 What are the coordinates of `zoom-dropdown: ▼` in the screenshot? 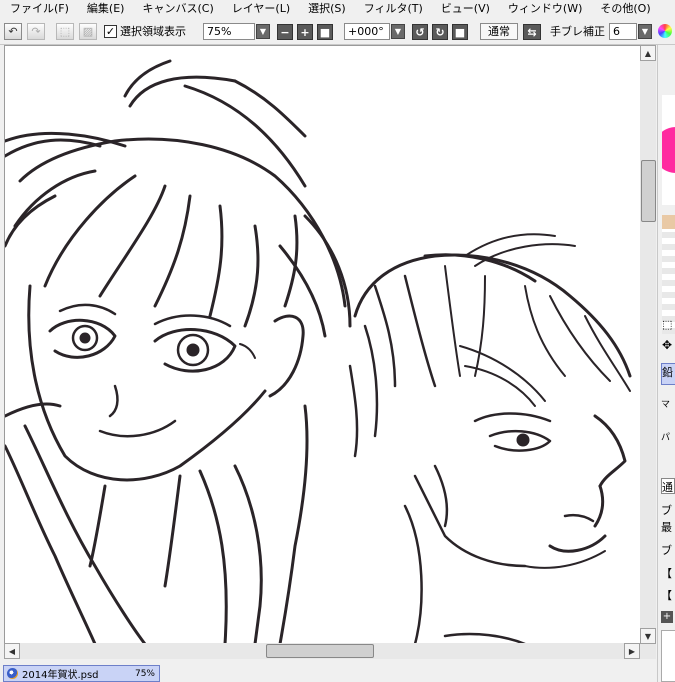 It's located at (263, 31).